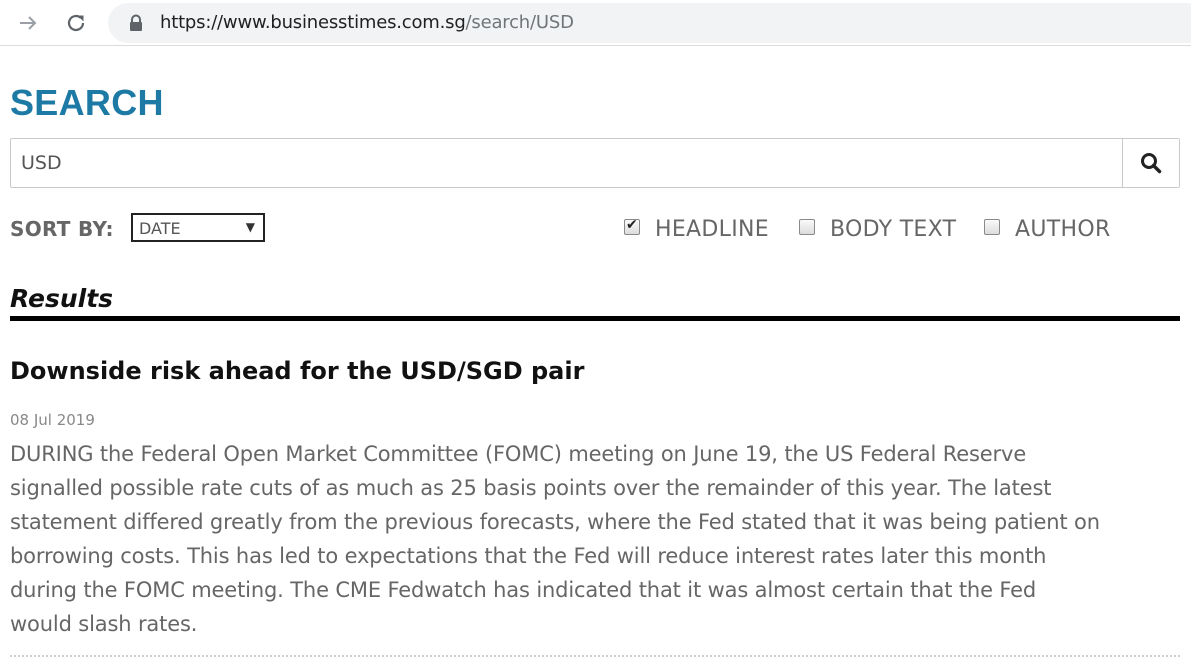 Image resolution: width=1191 pixels, height=657 pixels. Describe the element at coordinates (136, 22) in the screenshot. I see `lock-icon` at that location.